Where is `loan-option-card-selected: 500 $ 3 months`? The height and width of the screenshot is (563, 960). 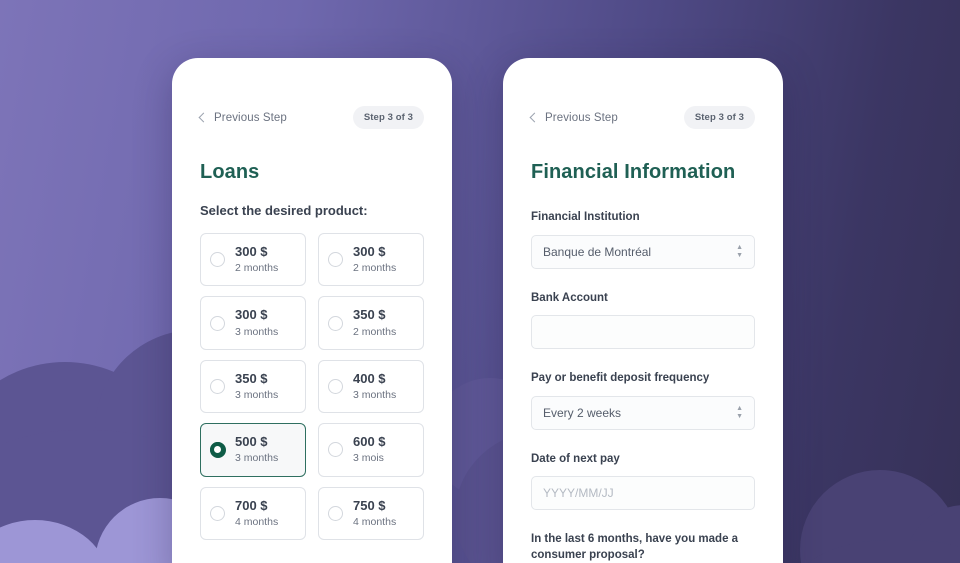
loan-option-card-selected: 500 $ 3 months is located at coordinates (253, 450).